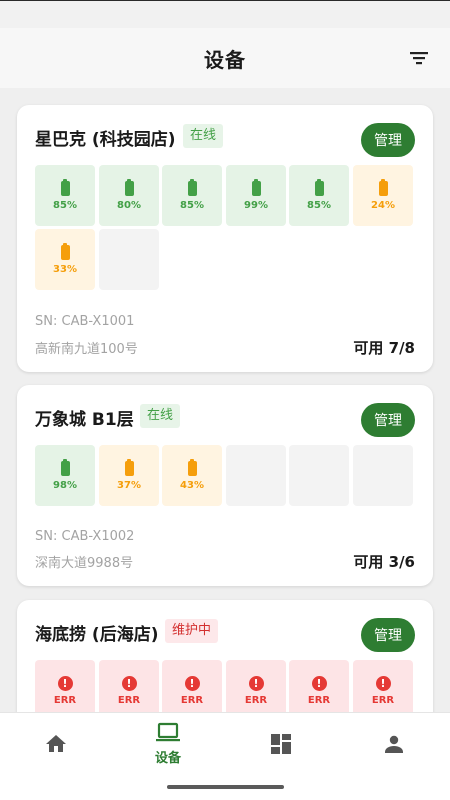  Describe the element at coordinates (168, 732) in the screenshot. I see `laptop-icon` at that location.